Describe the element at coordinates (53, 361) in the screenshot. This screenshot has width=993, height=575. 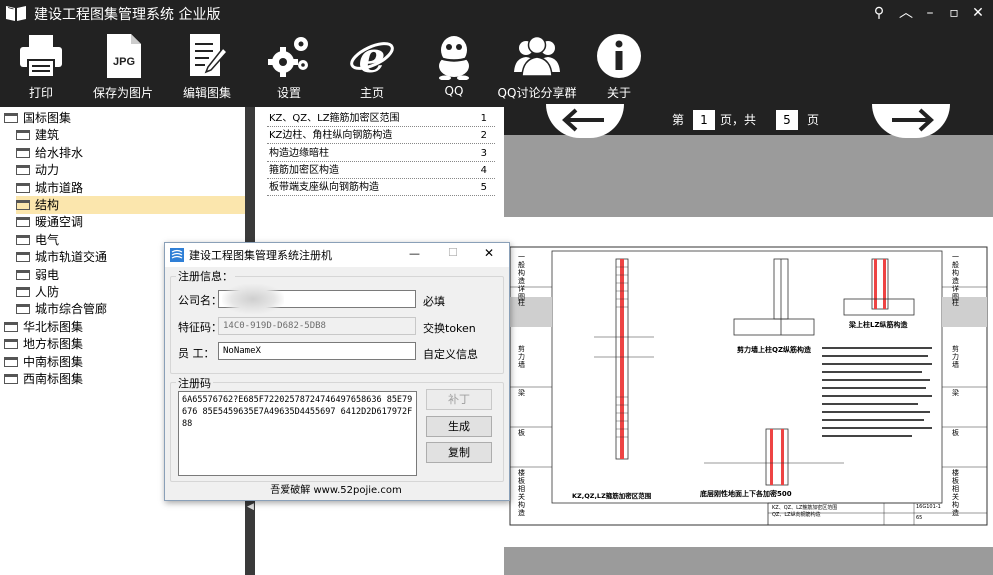
I see `tree-item-label: 中南标图集` at that location.